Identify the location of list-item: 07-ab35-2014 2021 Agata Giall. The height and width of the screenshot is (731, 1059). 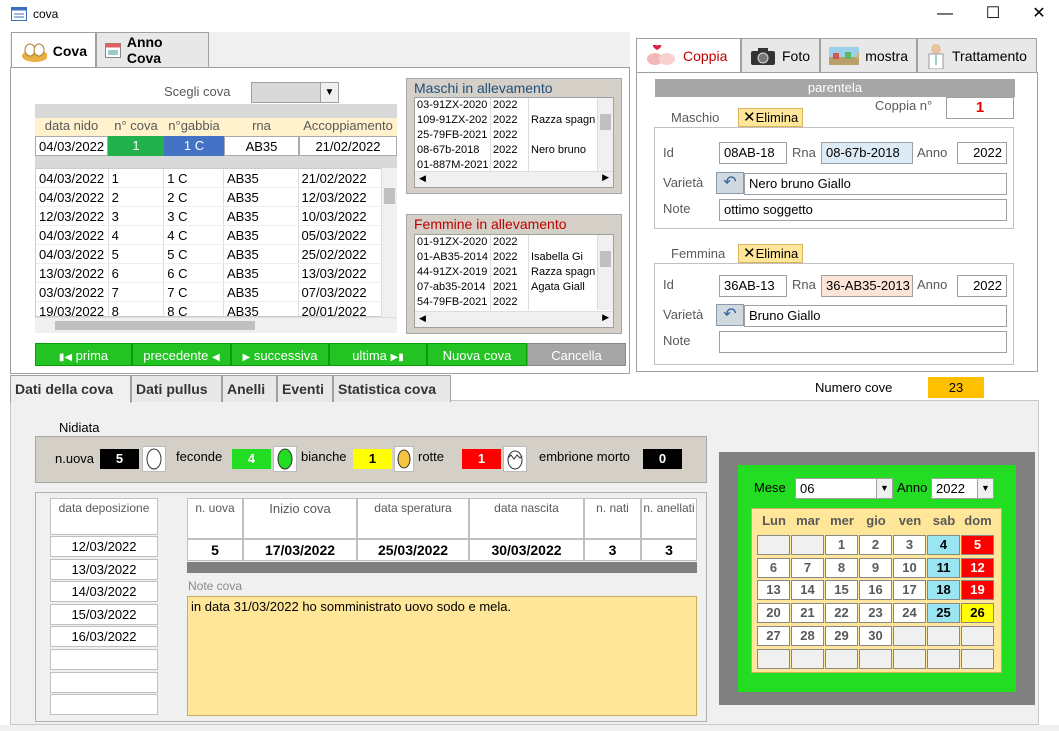
(514, 287).